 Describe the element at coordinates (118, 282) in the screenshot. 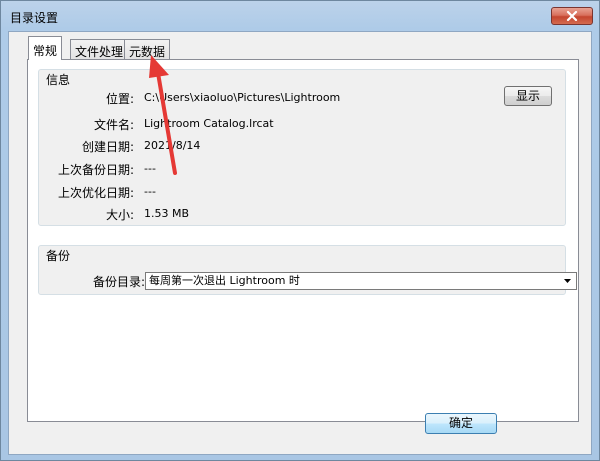

I see `backup-dir-label: 备份目录:` at that location.